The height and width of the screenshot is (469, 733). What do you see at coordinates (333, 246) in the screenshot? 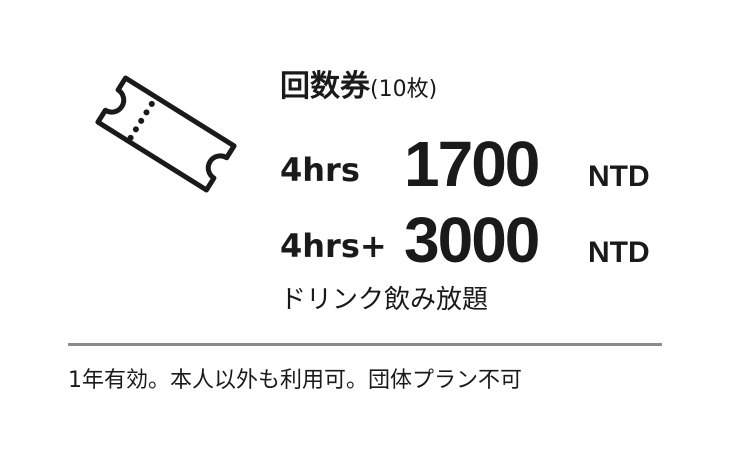
I see `duration-label: 4hrs+` at bounding box center [333, 246].